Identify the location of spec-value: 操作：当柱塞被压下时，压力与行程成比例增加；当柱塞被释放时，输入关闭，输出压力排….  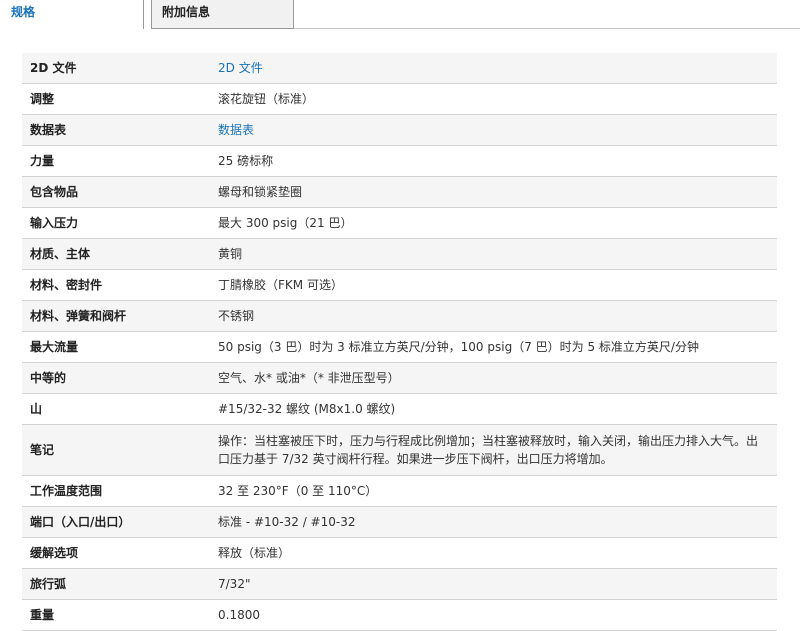
(493, 450).